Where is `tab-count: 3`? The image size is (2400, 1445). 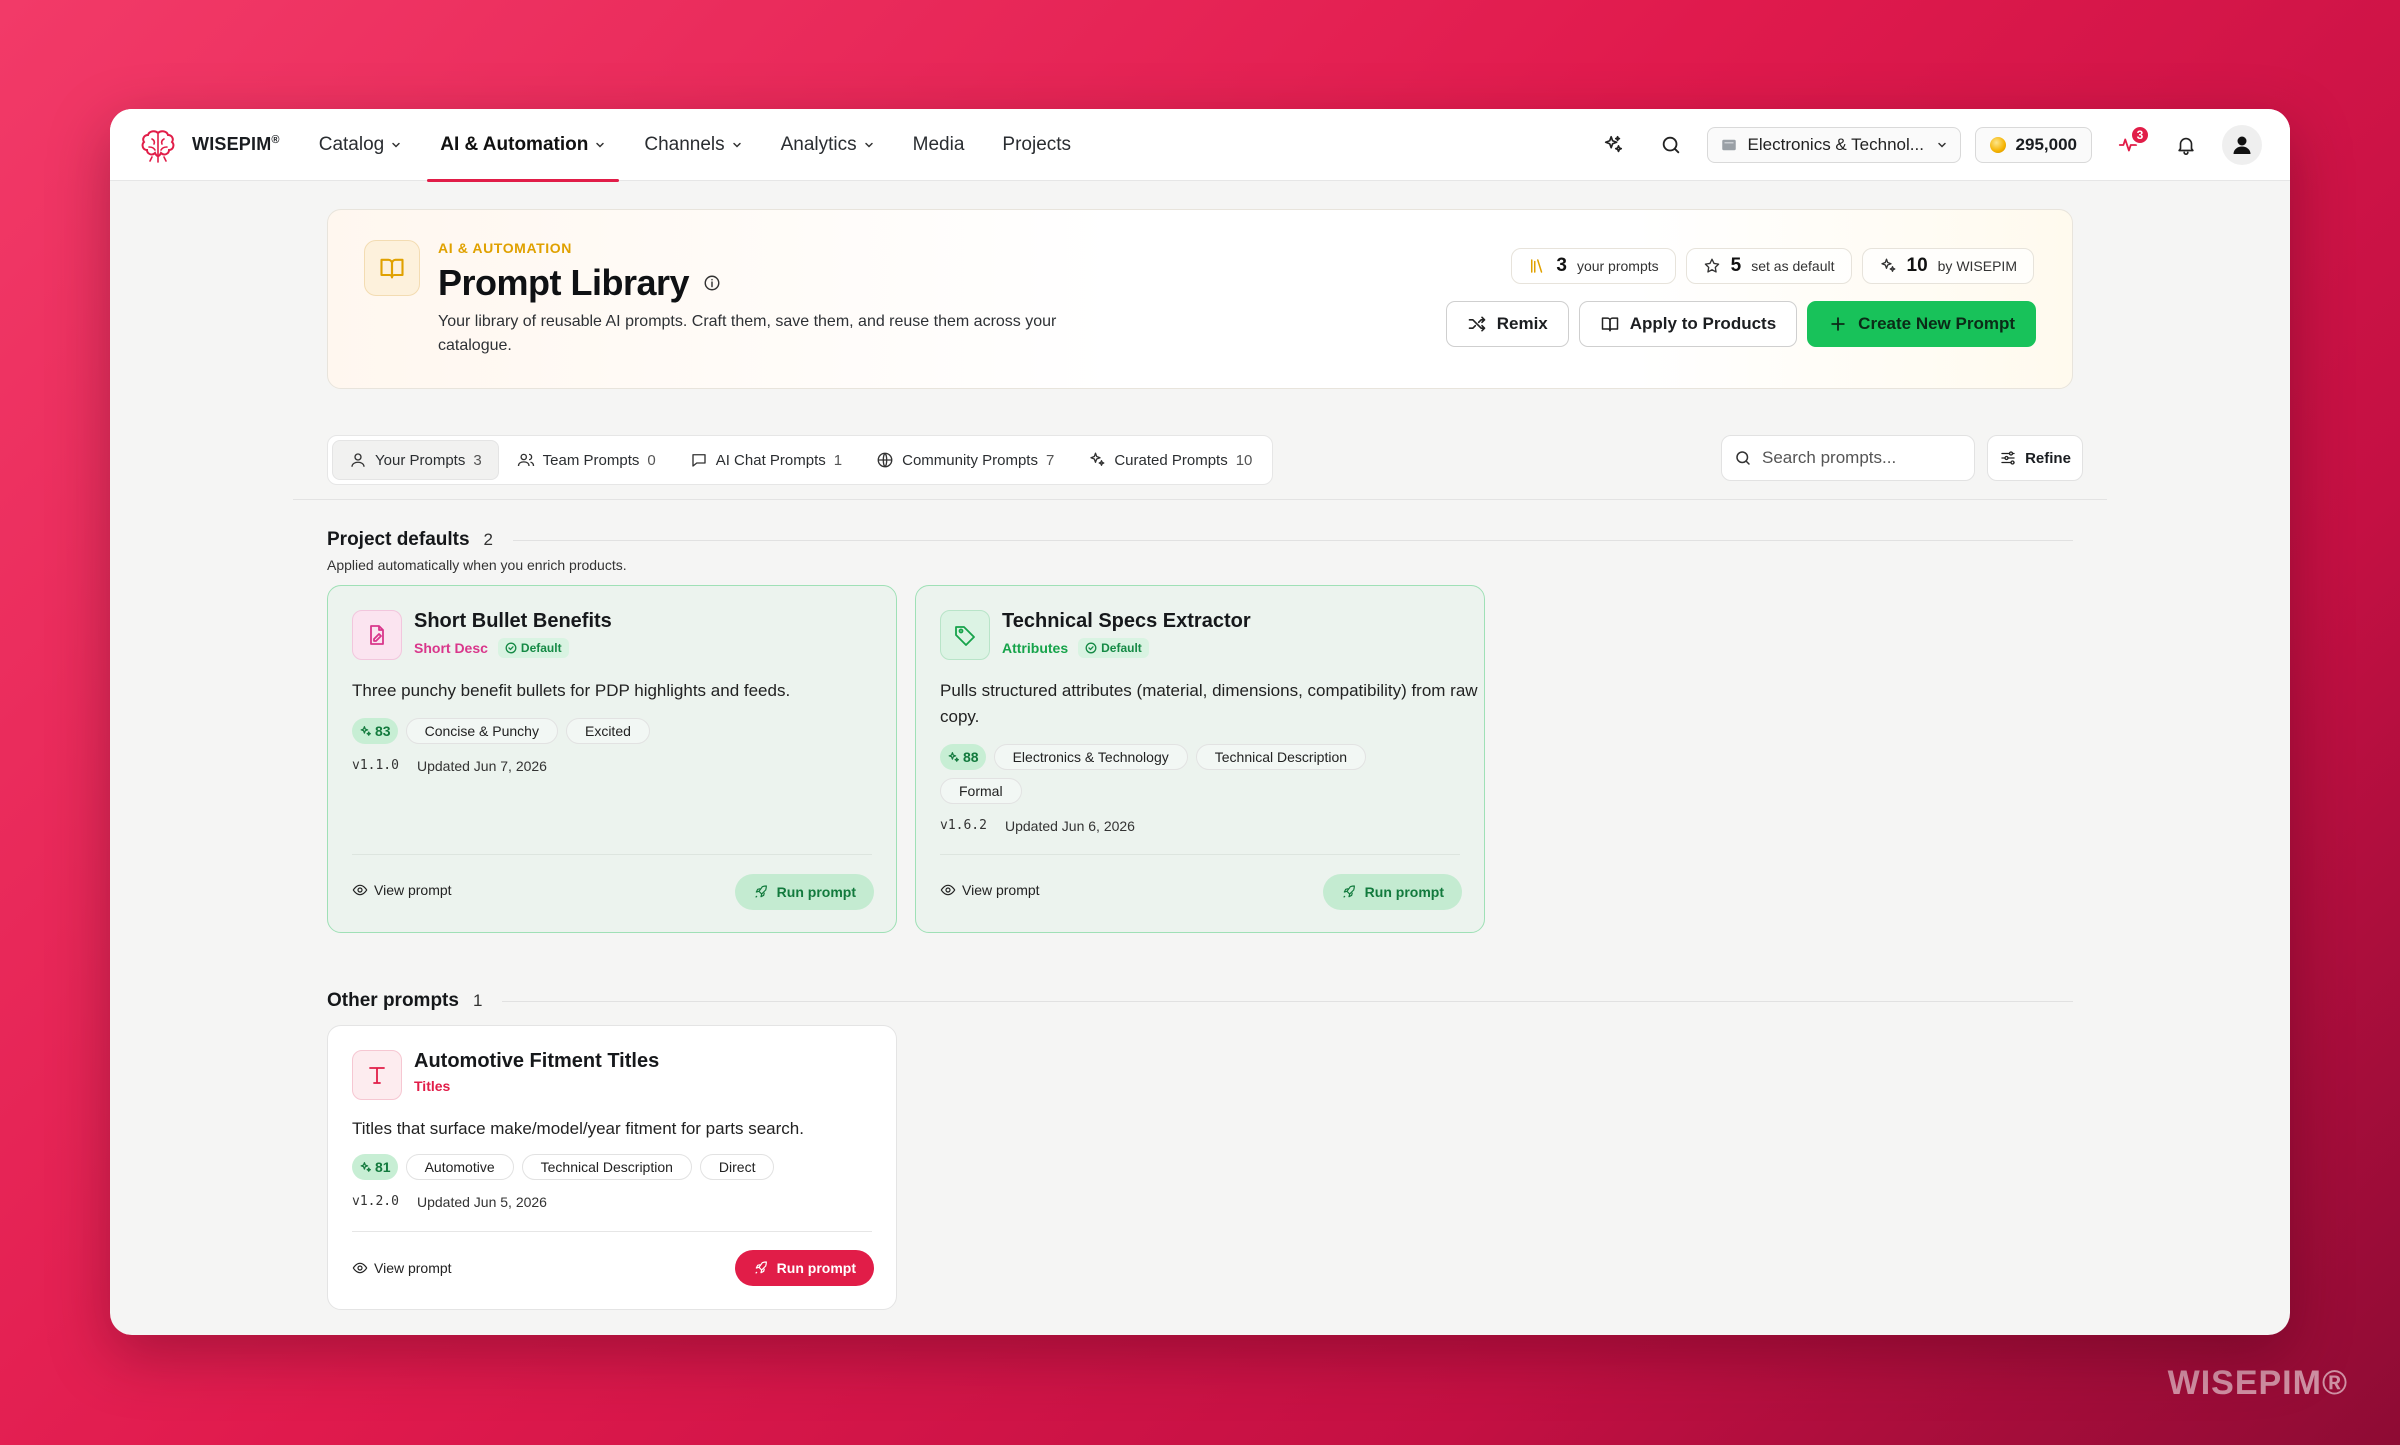 tab-count: 3 is located at coordinates (477, 460).